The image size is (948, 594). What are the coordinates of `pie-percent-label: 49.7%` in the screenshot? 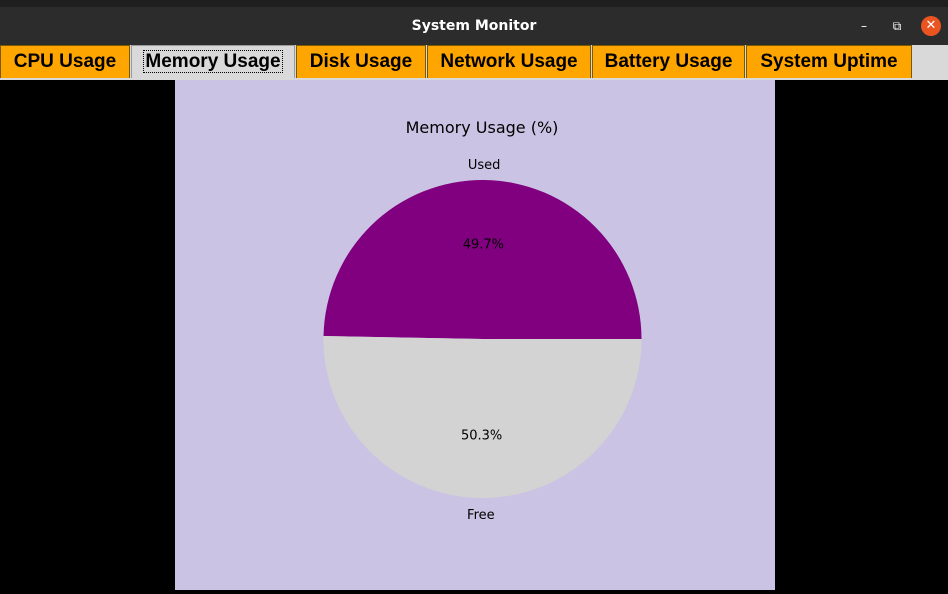 It's located at (483, 245).